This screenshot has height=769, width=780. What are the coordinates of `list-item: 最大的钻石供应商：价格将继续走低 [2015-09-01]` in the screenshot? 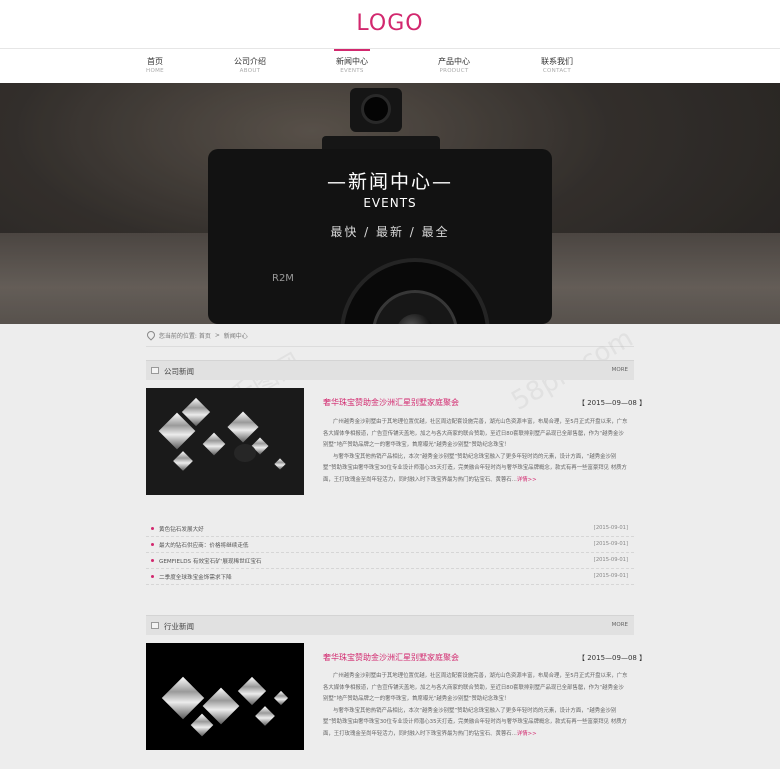 It's located at (390, 545).